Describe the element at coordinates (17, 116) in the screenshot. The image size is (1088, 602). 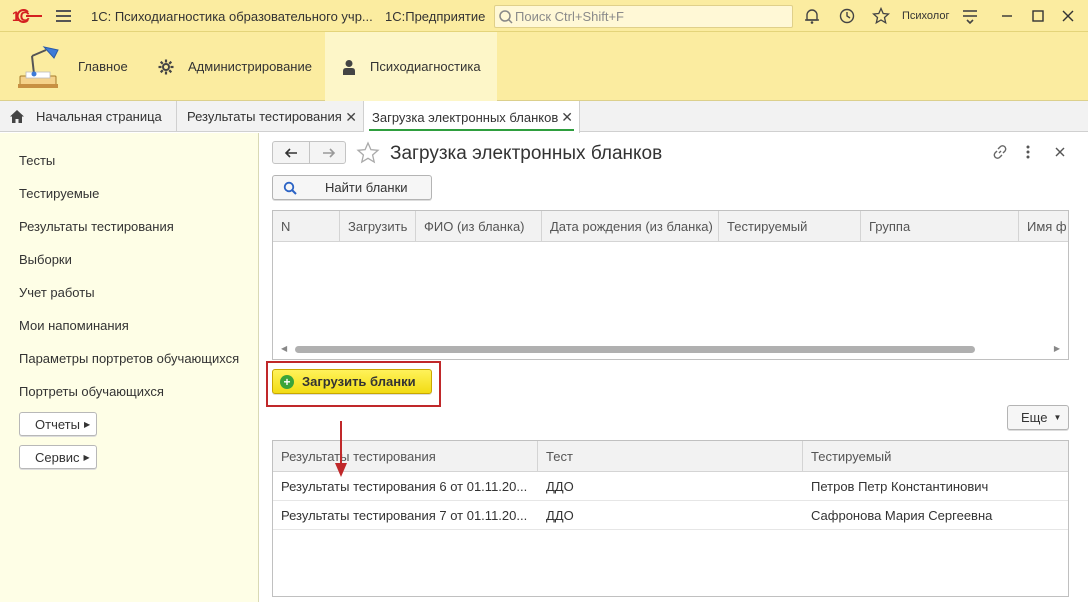
I see `home-icon` at that location.